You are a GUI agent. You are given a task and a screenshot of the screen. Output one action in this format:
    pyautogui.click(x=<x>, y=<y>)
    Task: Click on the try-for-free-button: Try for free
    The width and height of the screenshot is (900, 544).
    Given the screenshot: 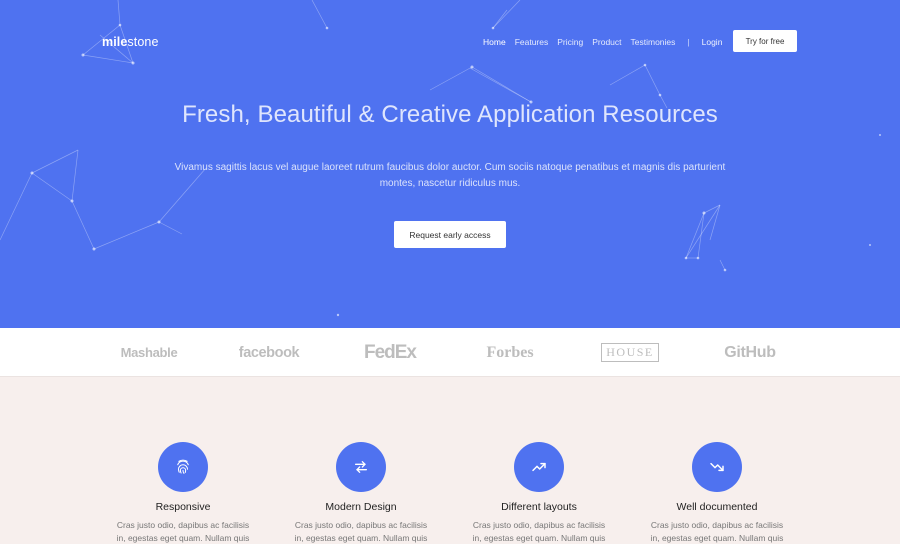 What is the action you would take?
    pyautogui.click(x=765, y=41)
    